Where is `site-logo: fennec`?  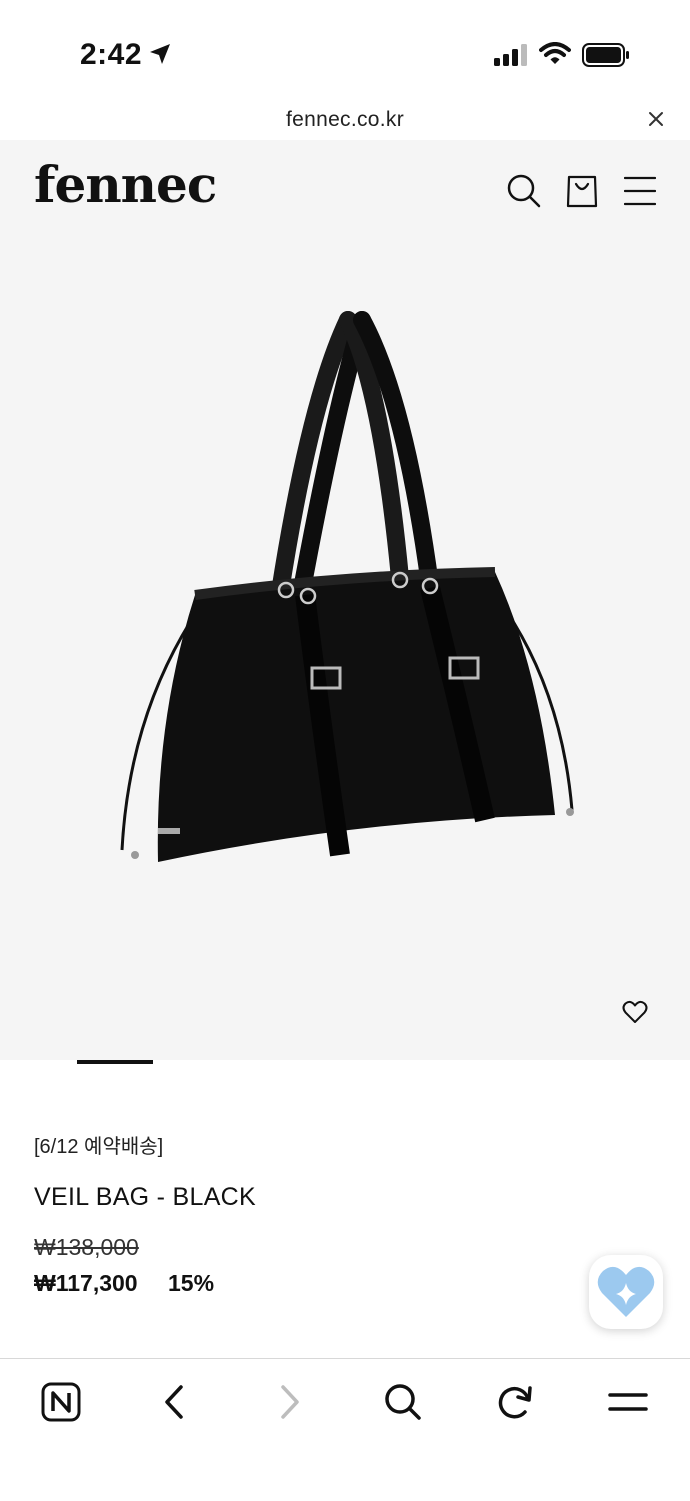
site-logo: fennec is located at coordinates (125, 184).